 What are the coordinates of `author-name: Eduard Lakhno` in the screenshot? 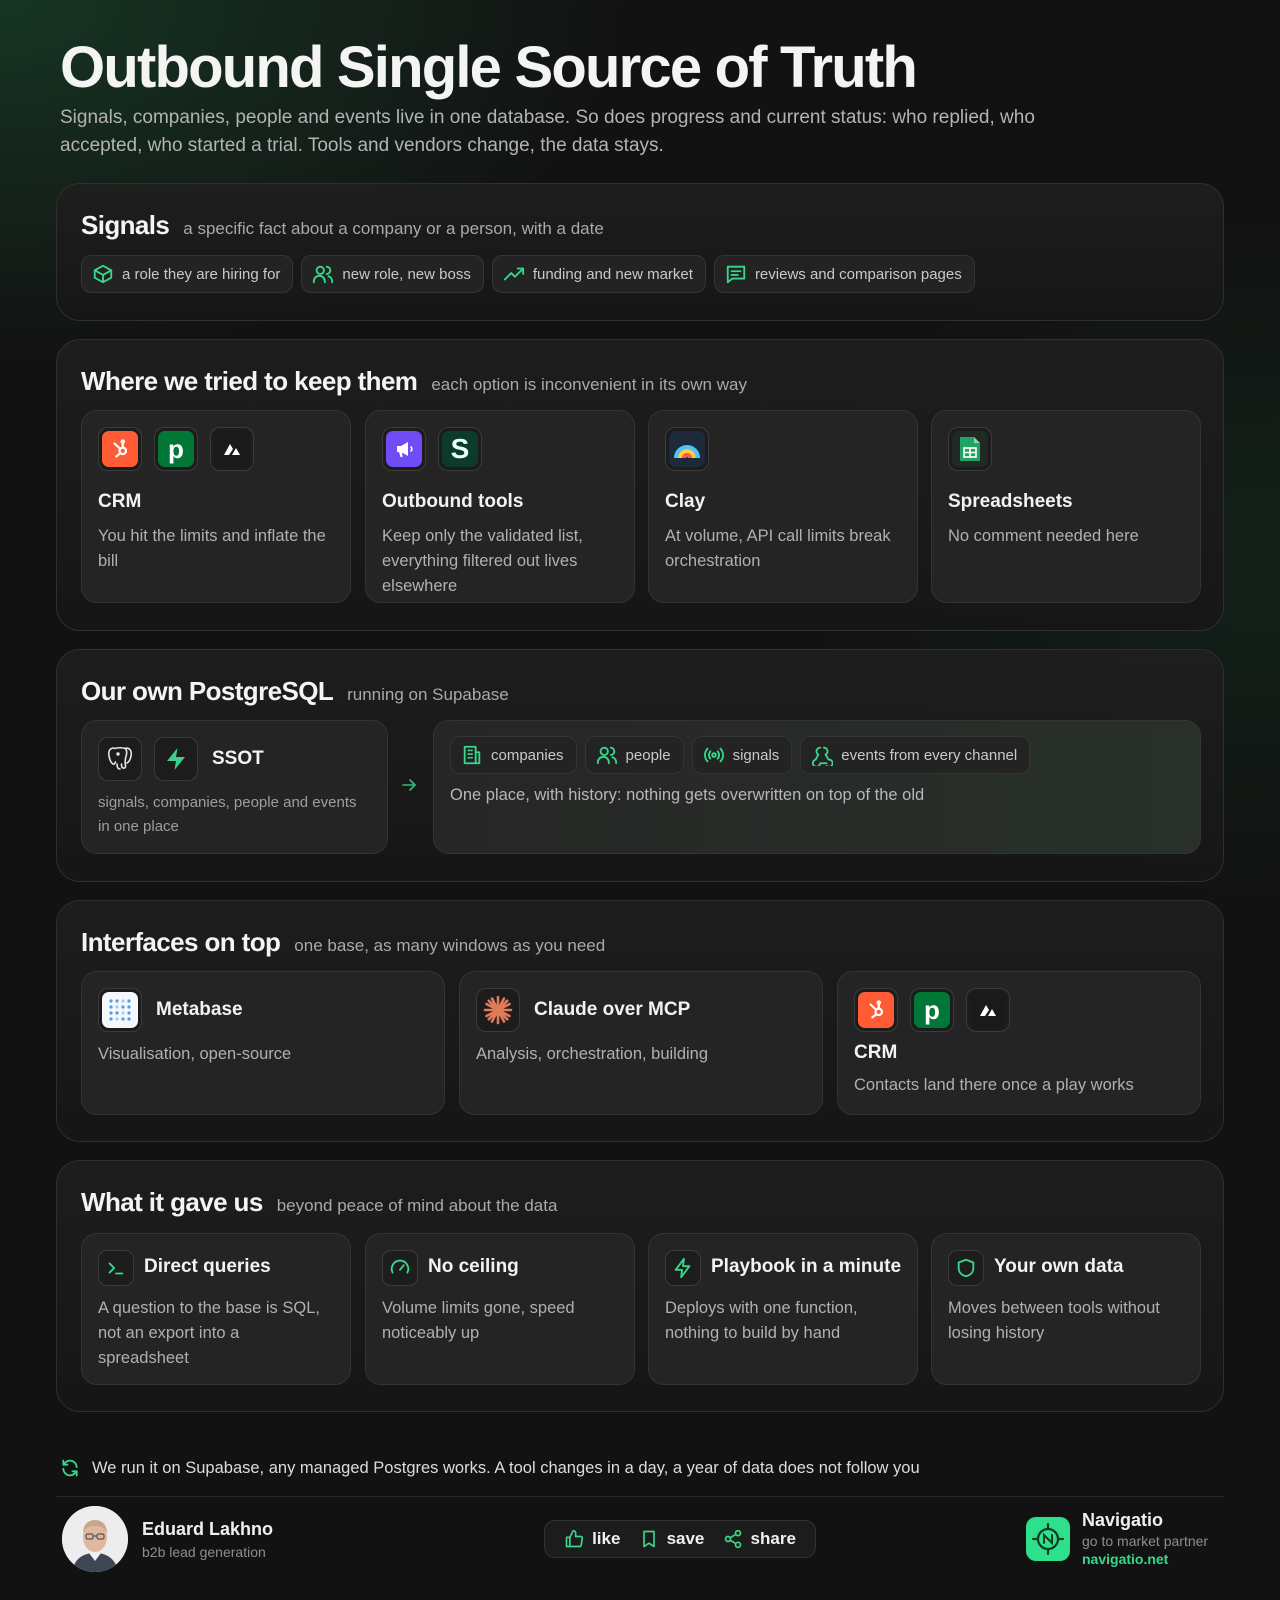 It's located at (208, 1528).